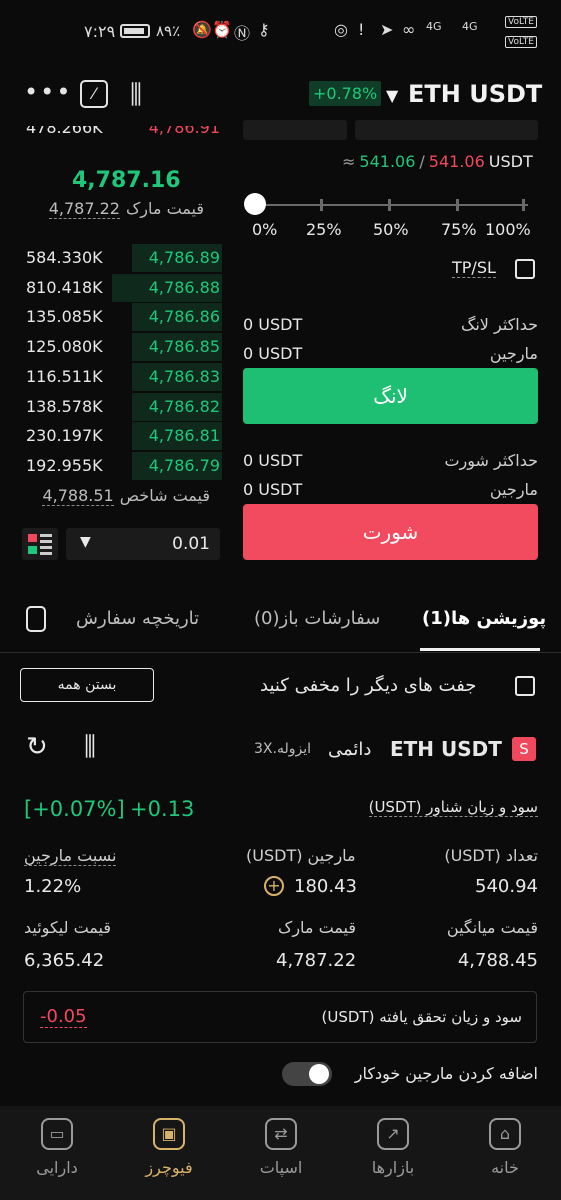 Image resolution: width=561 pixels, height=1200 pixels. I want to click on document-icon, so click(36, 619).